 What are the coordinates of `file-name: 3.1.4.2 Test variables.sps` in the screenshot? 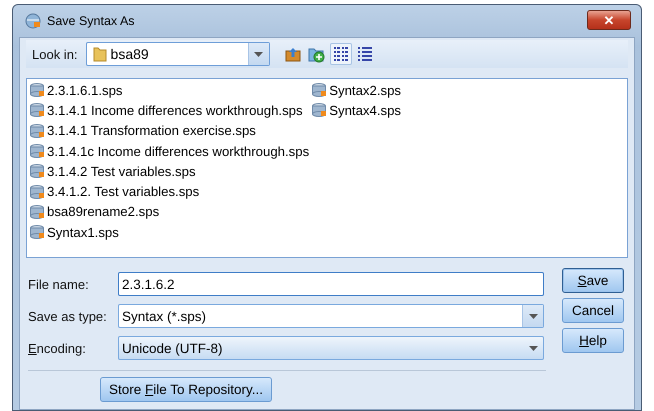 It's located at (121, 171).